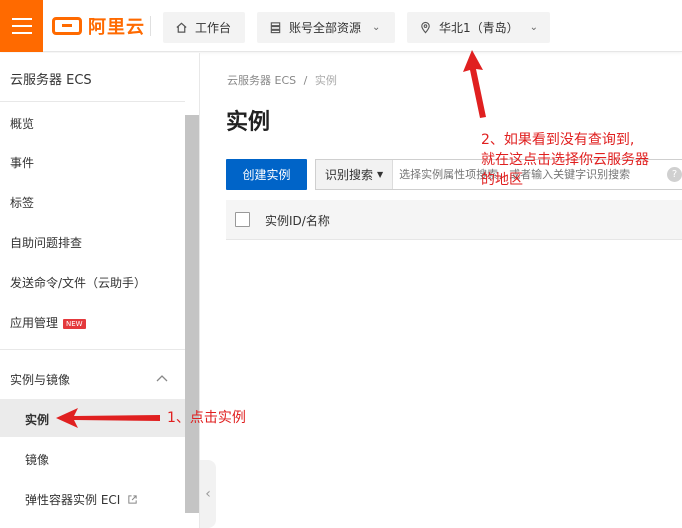 The image size is (682, 528). What do you see at coordinates (206, 418) in the screenshot?
I see `annotation-step1: 1、点击实例` at bounding box center [206, 418].